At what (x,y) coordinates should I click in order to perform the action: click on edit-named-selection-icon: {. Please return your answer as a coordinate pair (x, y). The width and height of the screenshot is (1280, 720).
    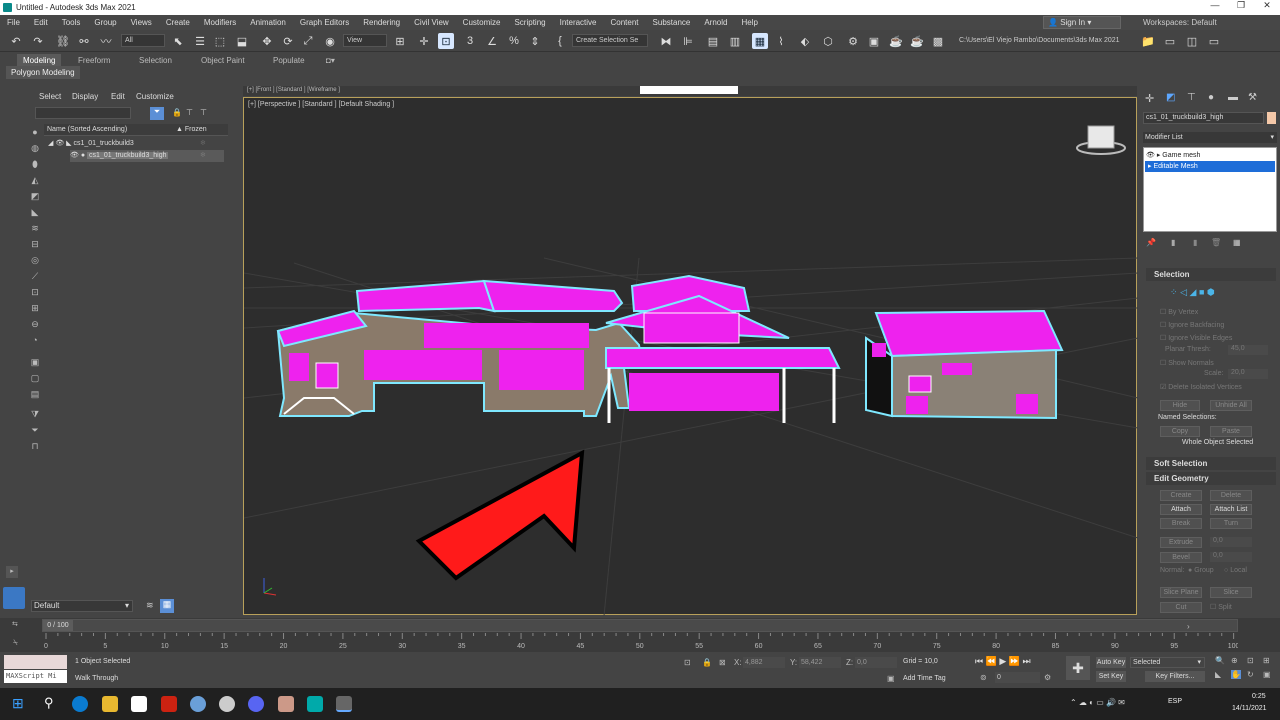
    Looking at the image, I should click on (560, 41).